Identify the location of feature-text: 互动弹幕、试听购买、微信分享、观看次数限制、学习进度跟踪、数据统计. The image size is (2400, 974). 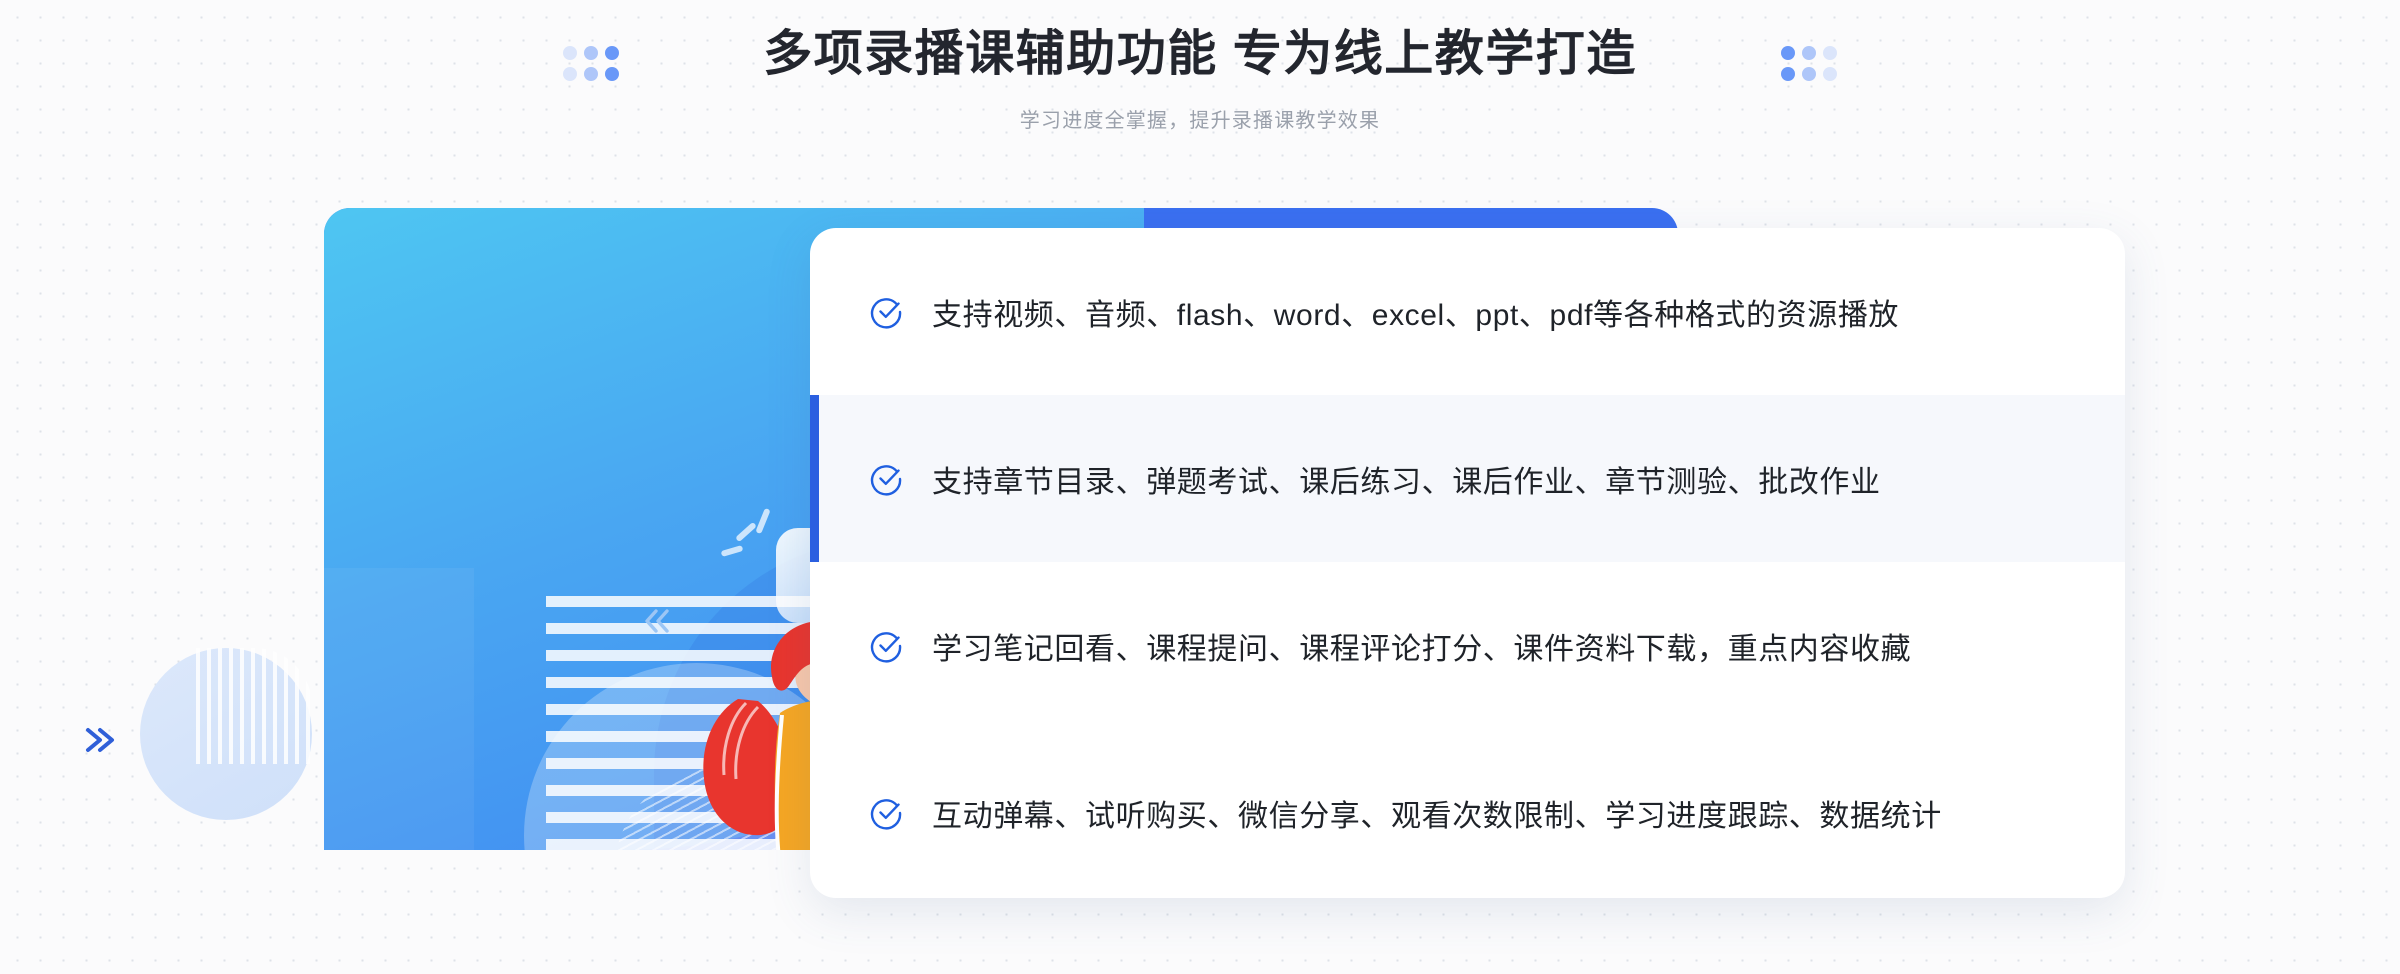
(1437, 816).